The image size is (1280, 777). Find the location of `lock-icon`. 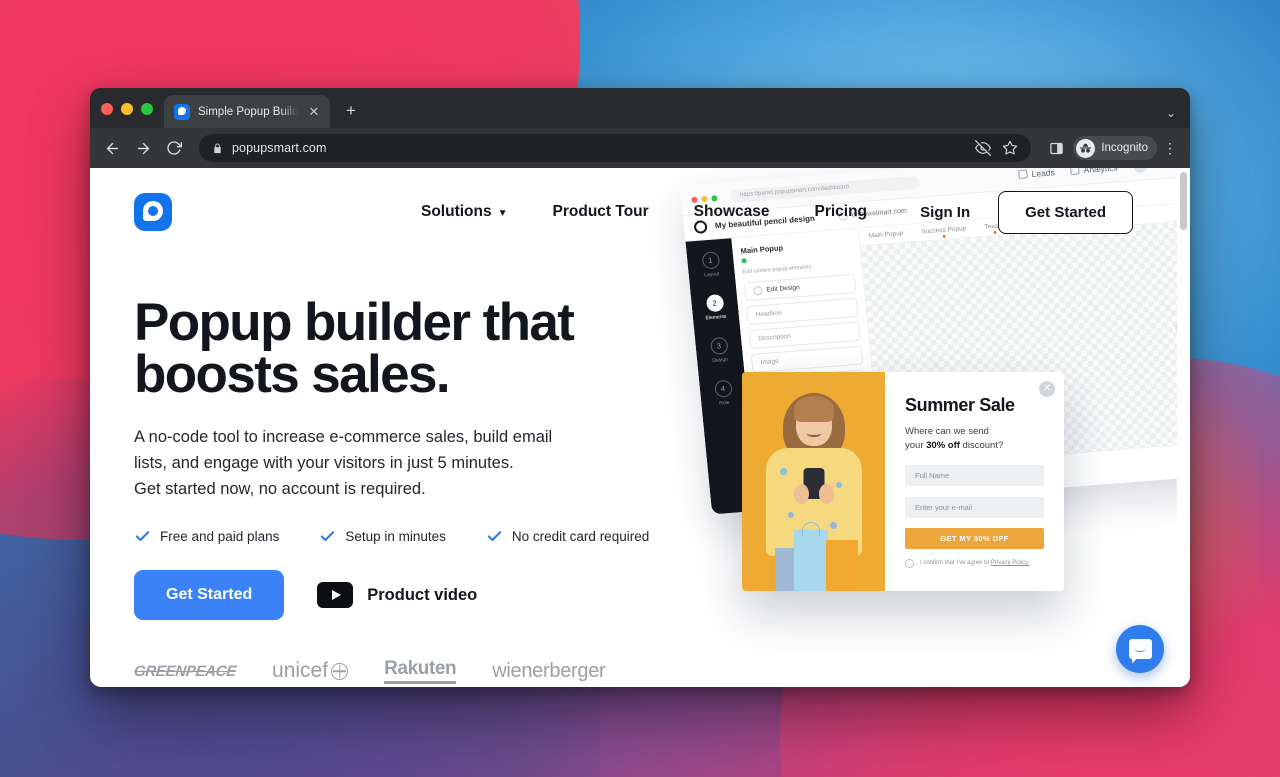

lock-icon is located at coordinates (217, 147).